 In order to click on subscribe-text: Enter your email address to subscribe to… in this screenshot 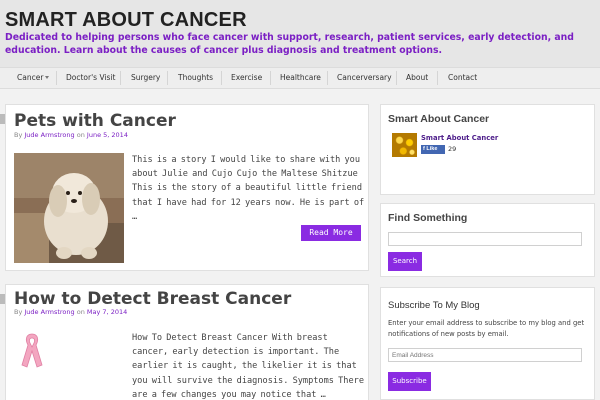, I will do `click(486, 328)`.